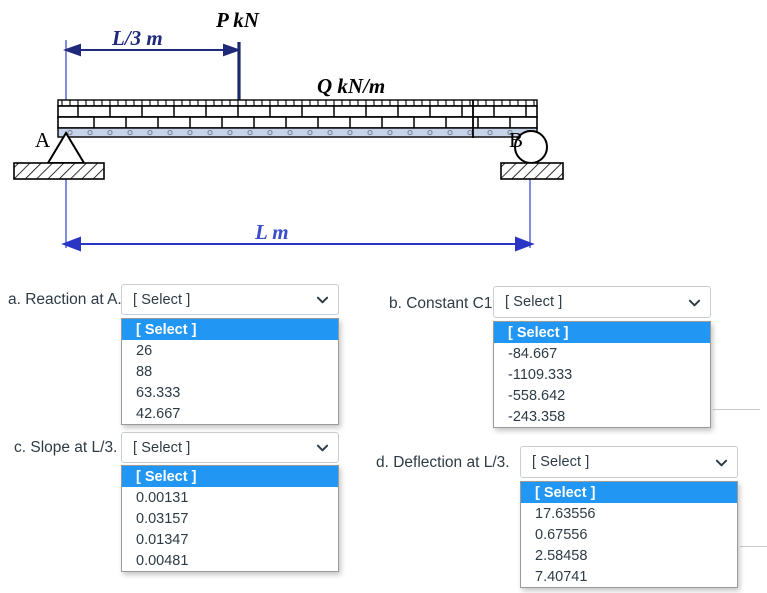 This screenshot has height=593, width=767. What do you see at coordinates (297, 118) in the screenshot?
I see `beam-body` at bounding box center [297, 118].